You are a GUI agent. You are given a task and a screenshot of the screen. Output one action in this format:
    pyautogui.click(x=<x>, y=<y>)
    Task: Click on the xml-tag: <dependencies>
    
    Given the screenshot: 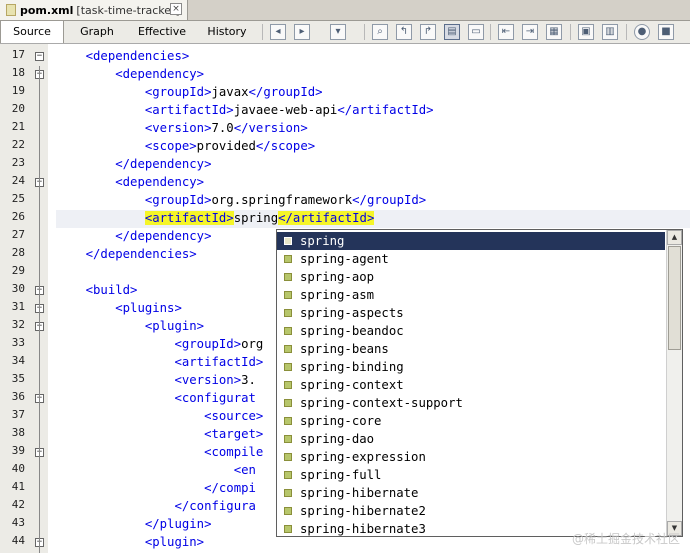 What is the action you would take?
    pyautogui.click(x=137, y=56)
    